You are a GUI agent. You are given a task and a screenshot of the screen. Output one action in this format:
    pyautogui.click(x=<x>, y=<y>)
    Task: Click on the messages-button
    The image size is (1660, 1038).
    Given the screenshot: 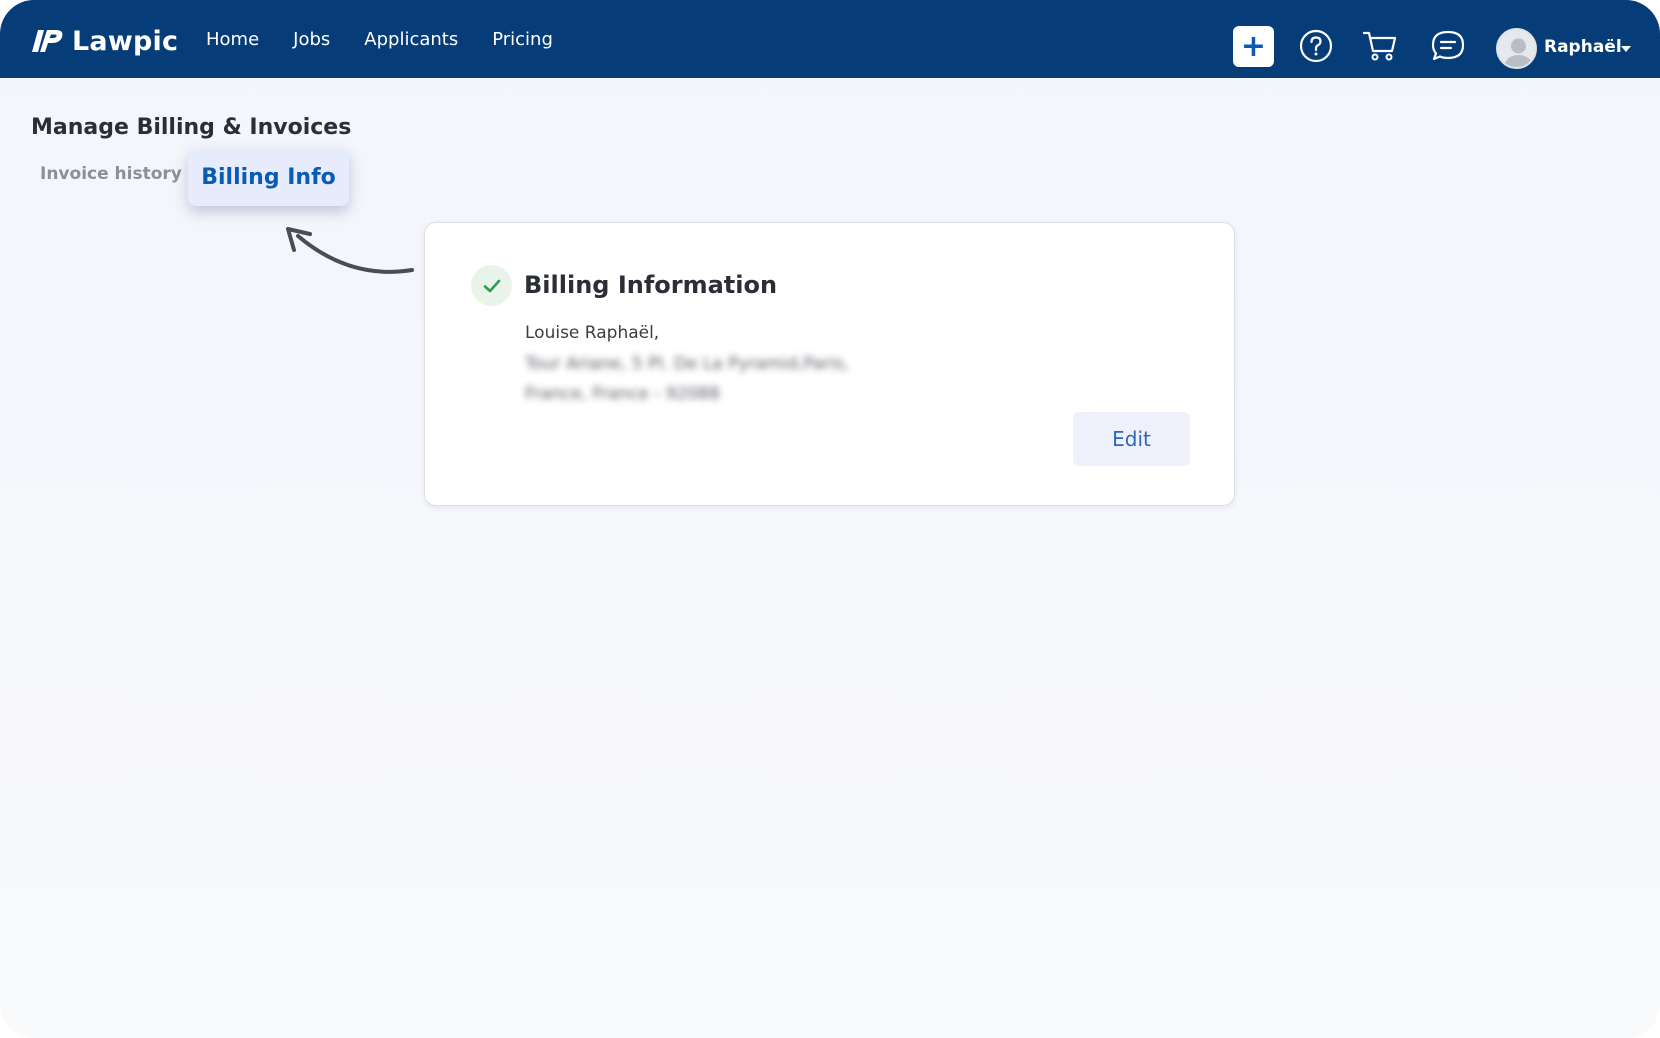 What is the action you would take?
    pyautogui.click(x=1448, y=46)
    